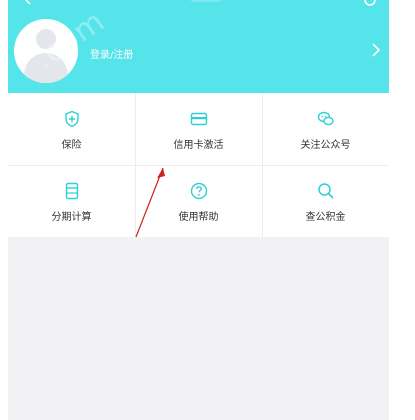 The image size is (415, 420). Describe the element at coordinates (325, 145) in the screenshot. I see `grid-item-label: 关注公众号` at that location.